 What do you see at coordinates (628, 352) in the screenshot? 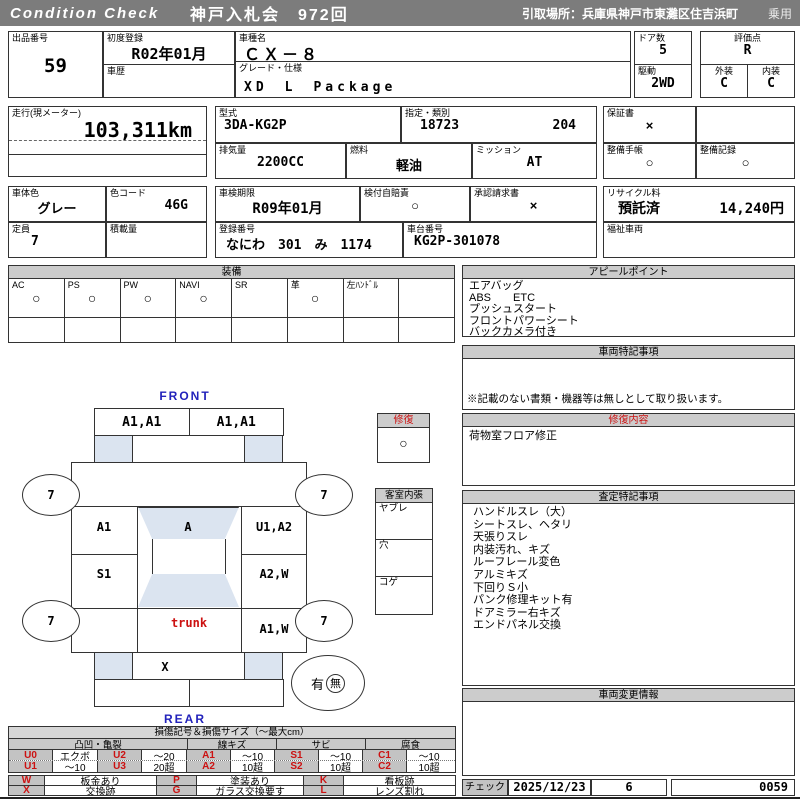
I see `special-notes-title: 車両特記事項` at bounding box center [628, 352].